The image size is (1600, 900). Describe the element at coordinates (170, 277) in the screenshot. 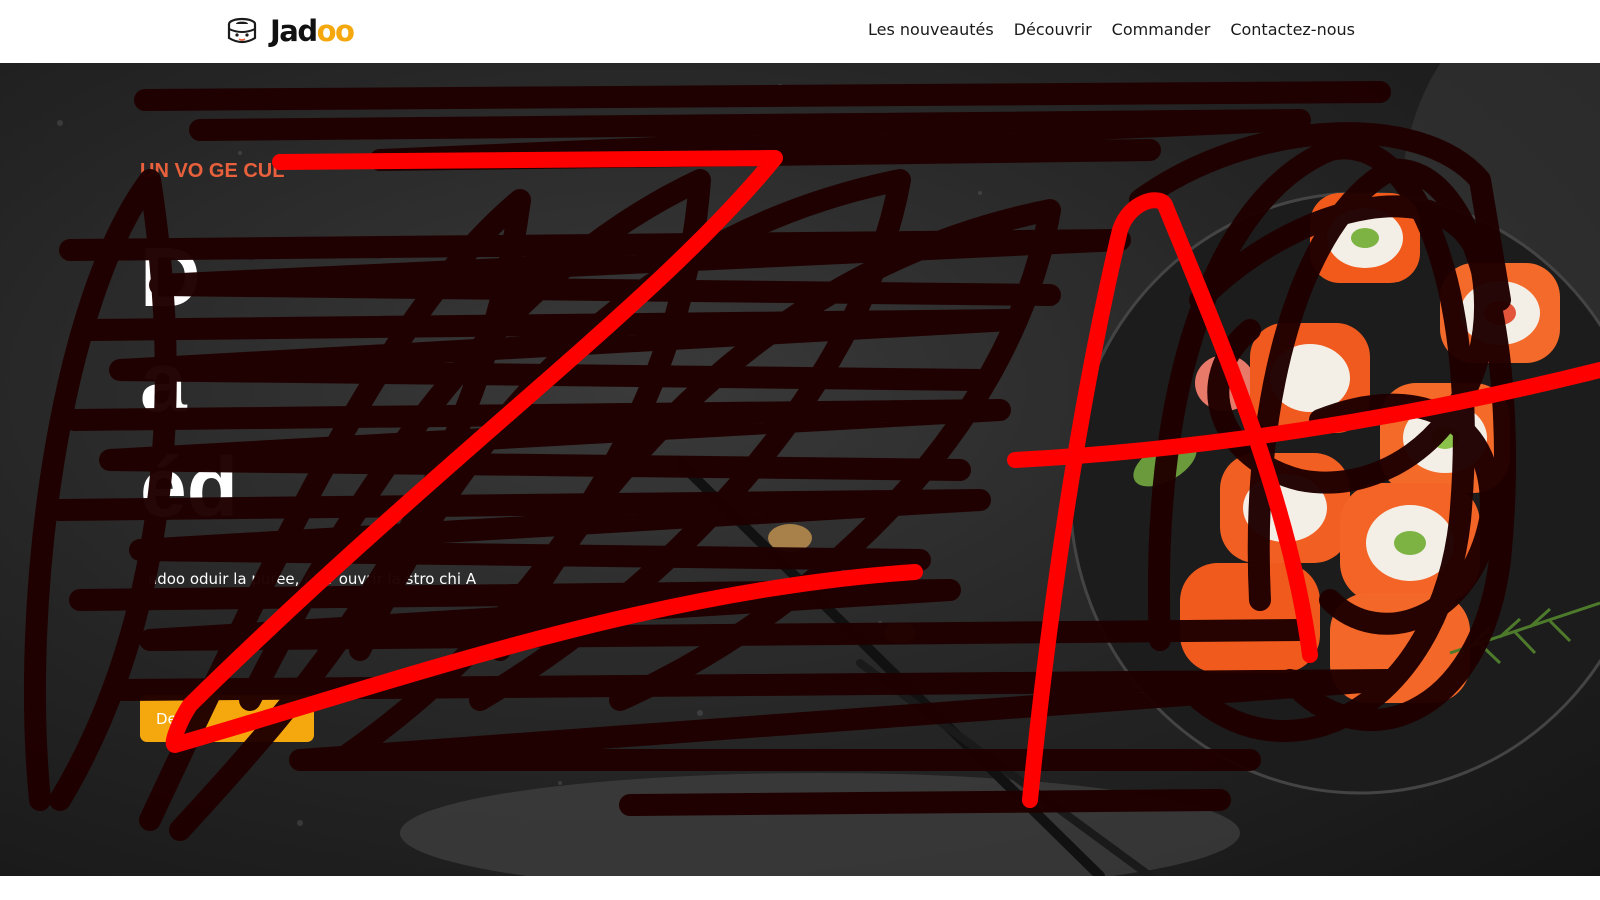

I see `hero-title-line-1: D` at that location.